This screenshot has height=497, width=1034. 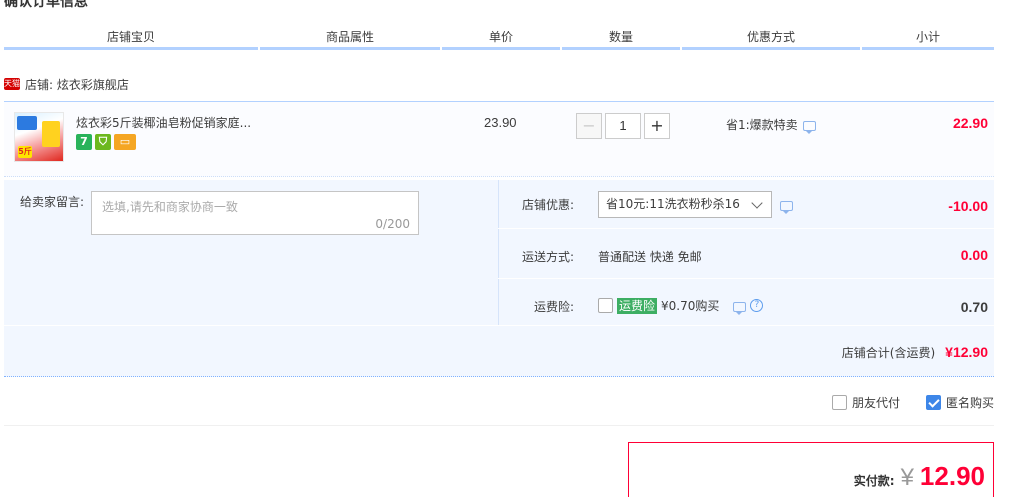 I want to click on coupon-comment-icon, so click(x=786, y=207).